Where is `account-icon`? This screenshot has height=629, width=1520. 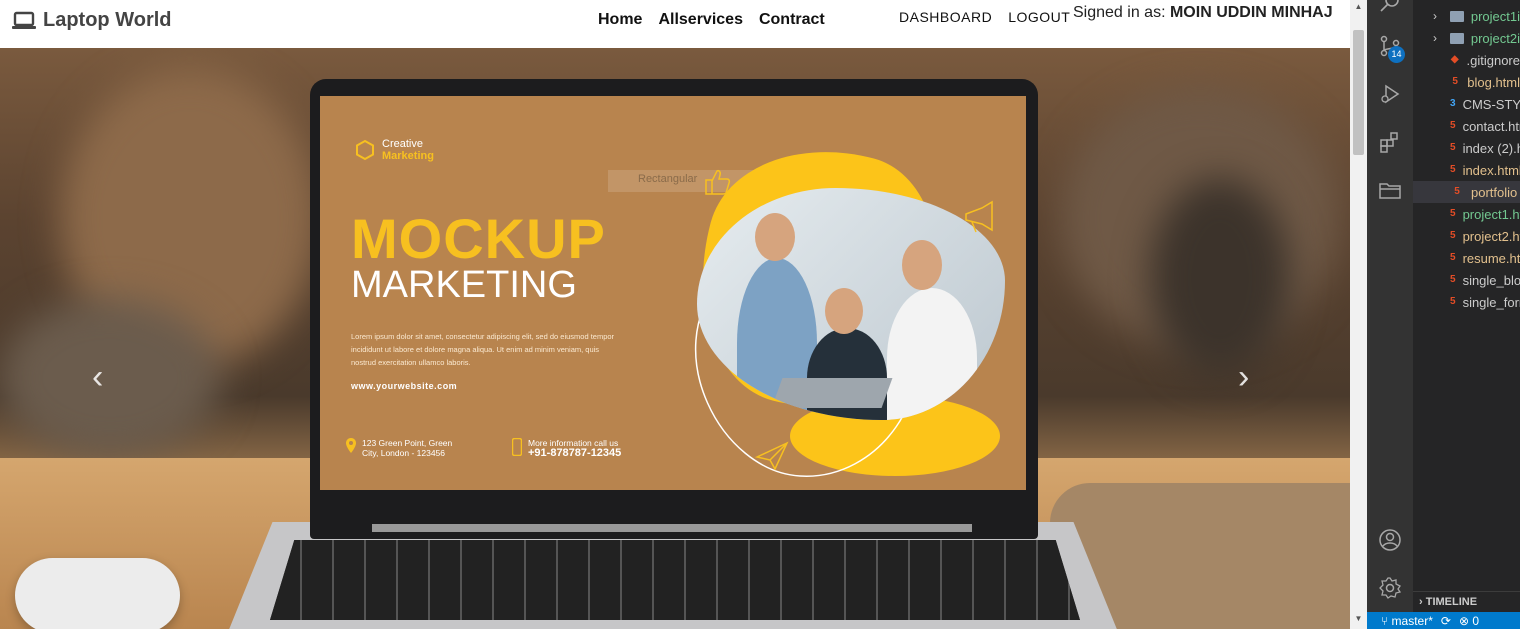 account-icon is located at coordinates (1390, 540).